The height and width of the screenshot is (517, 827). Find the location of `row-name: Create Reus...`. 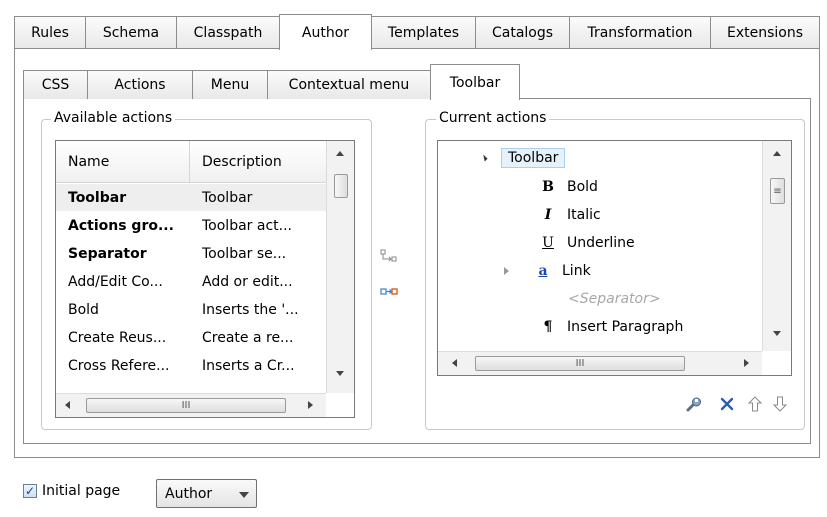

row-name: Create Reus... is located at coordinates (117, 337).